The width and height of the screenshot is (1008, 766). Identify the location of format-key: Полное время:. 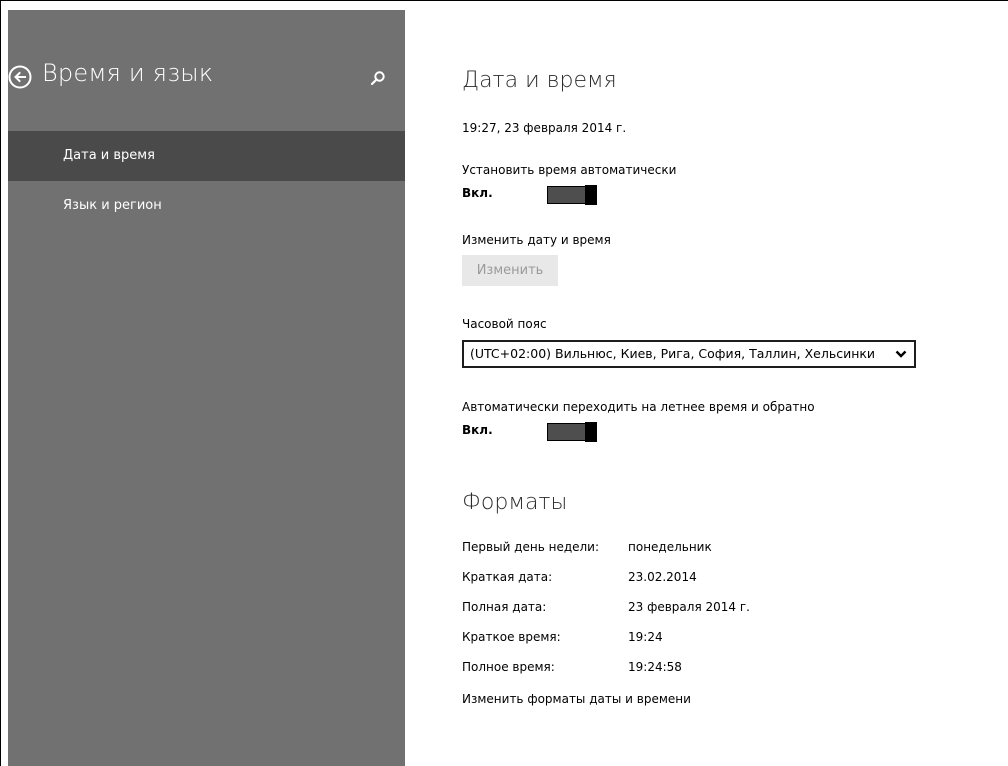
(508, 667).